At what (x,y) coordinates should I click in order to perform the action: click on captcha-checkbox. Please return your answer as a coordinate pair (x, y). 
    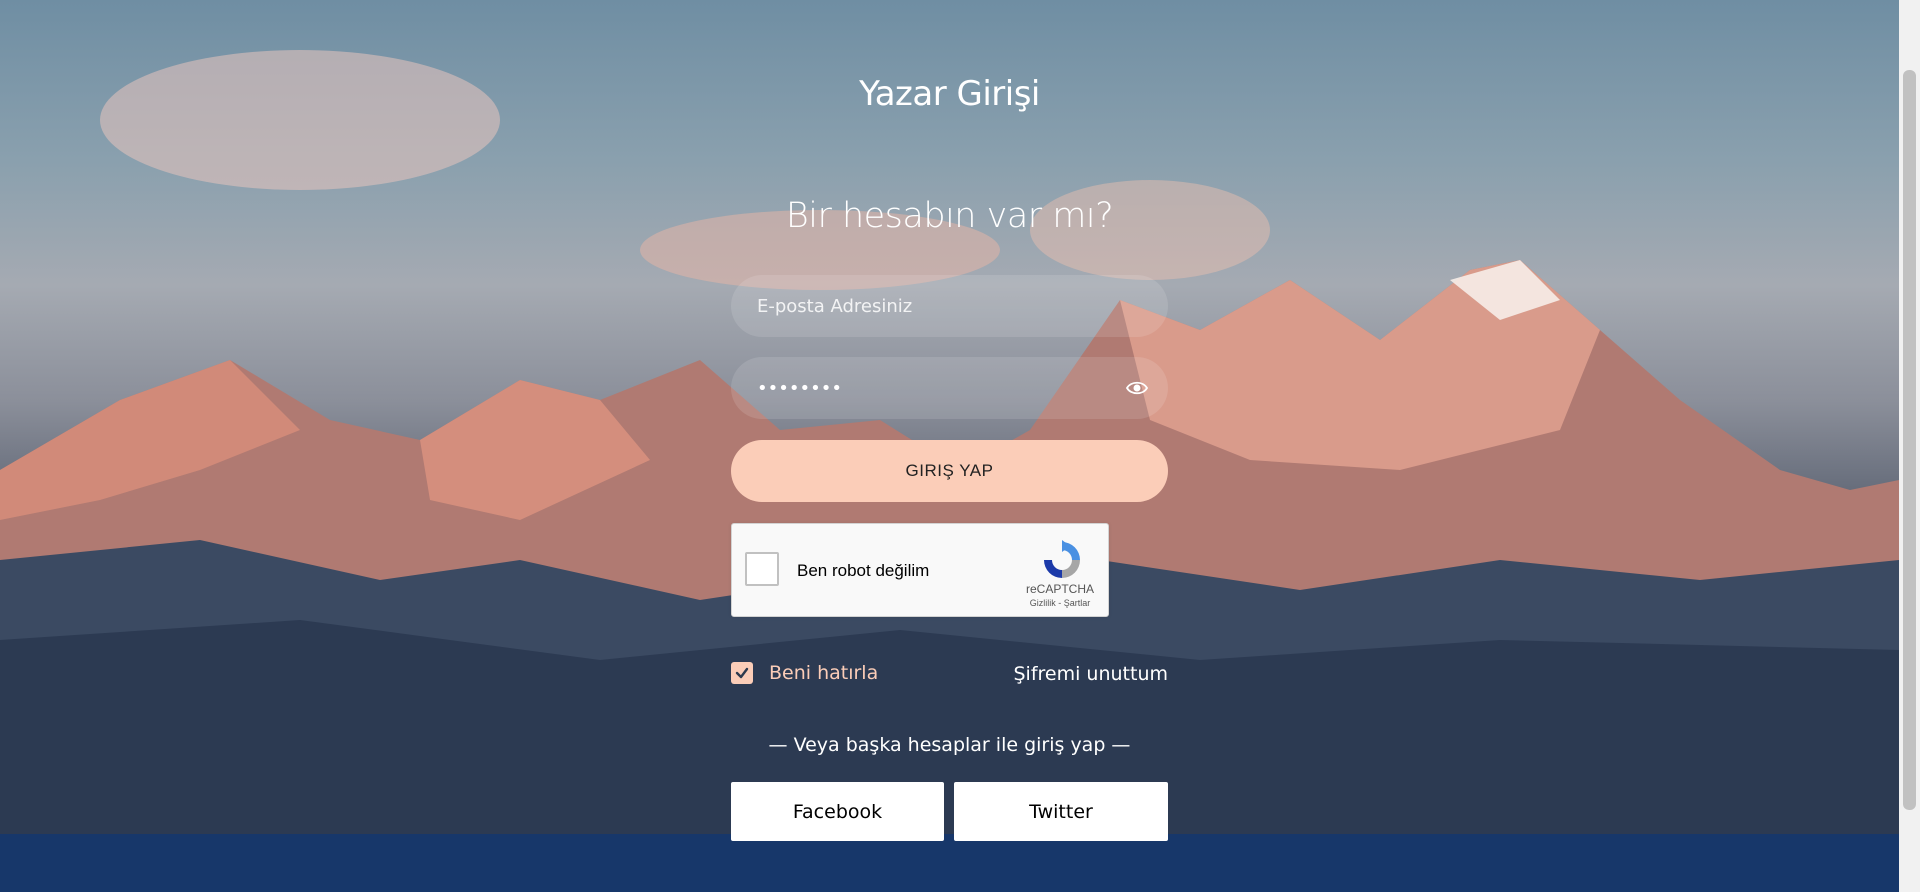
    Looking at the image, I should click on (762, 569).